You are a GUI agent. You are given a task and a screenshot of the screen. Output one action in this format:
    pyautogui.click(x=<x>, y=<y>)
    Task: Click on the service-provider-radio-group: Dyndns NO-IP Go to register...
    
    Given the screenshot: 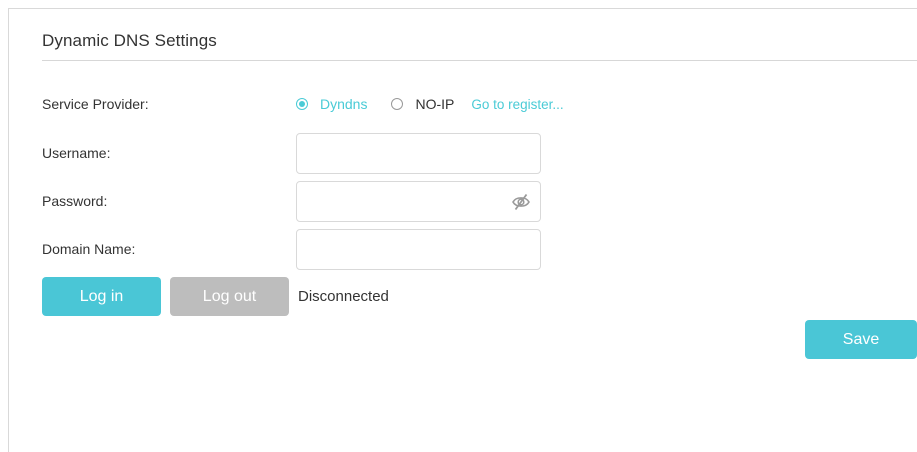 What is the action you would take?
    pyautogui.click(x=430, y=104)
    